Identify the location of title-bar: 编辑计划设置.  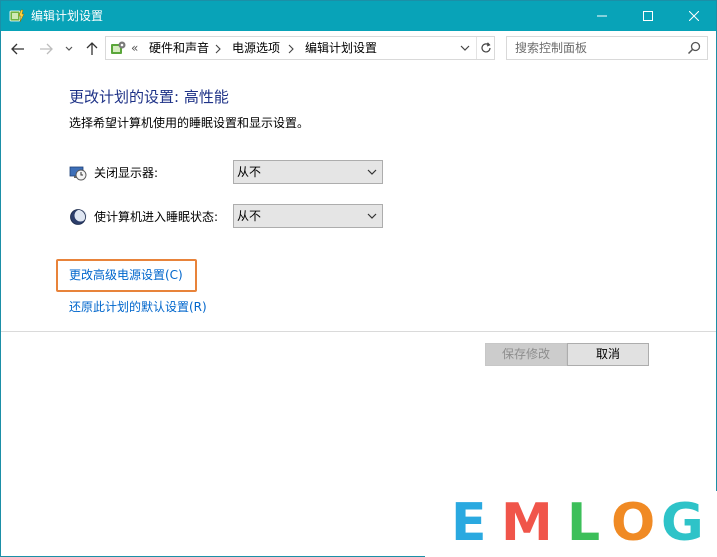
(358, 16).